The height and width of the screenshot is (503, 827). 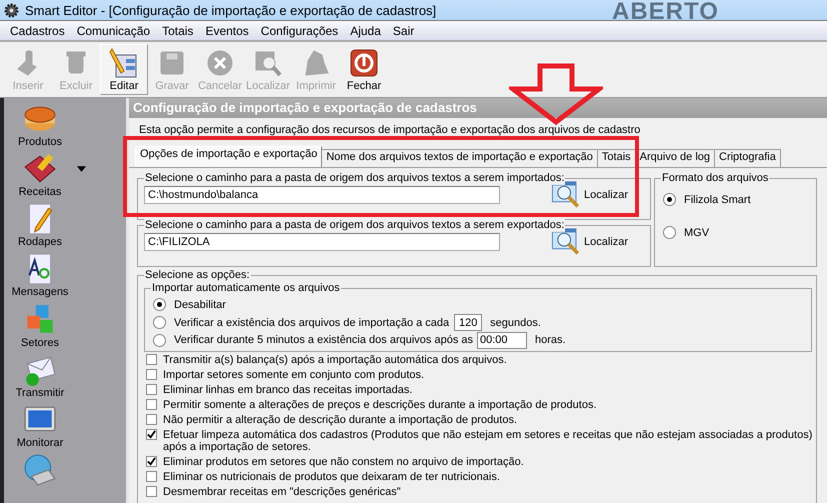 What do you see at coordinates (282, 492) in the screenshot?
I see `checkbox-label: Desmembrar receitas em "descrições genéricas"` at bounding box center [282, 492].